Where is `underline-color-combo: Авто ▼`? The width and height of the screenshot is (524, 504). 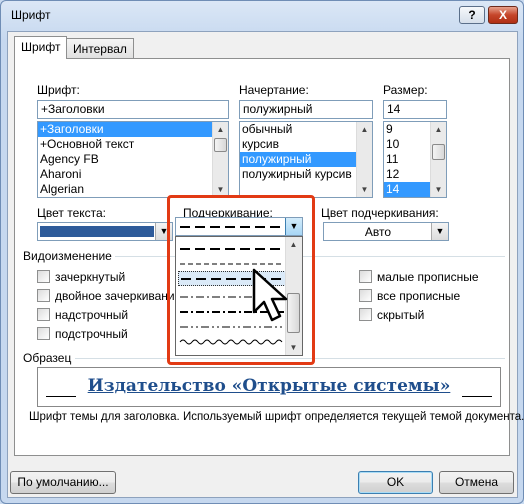 underline-color-combo: Авто ▼ is located at coordinates (386, 231).